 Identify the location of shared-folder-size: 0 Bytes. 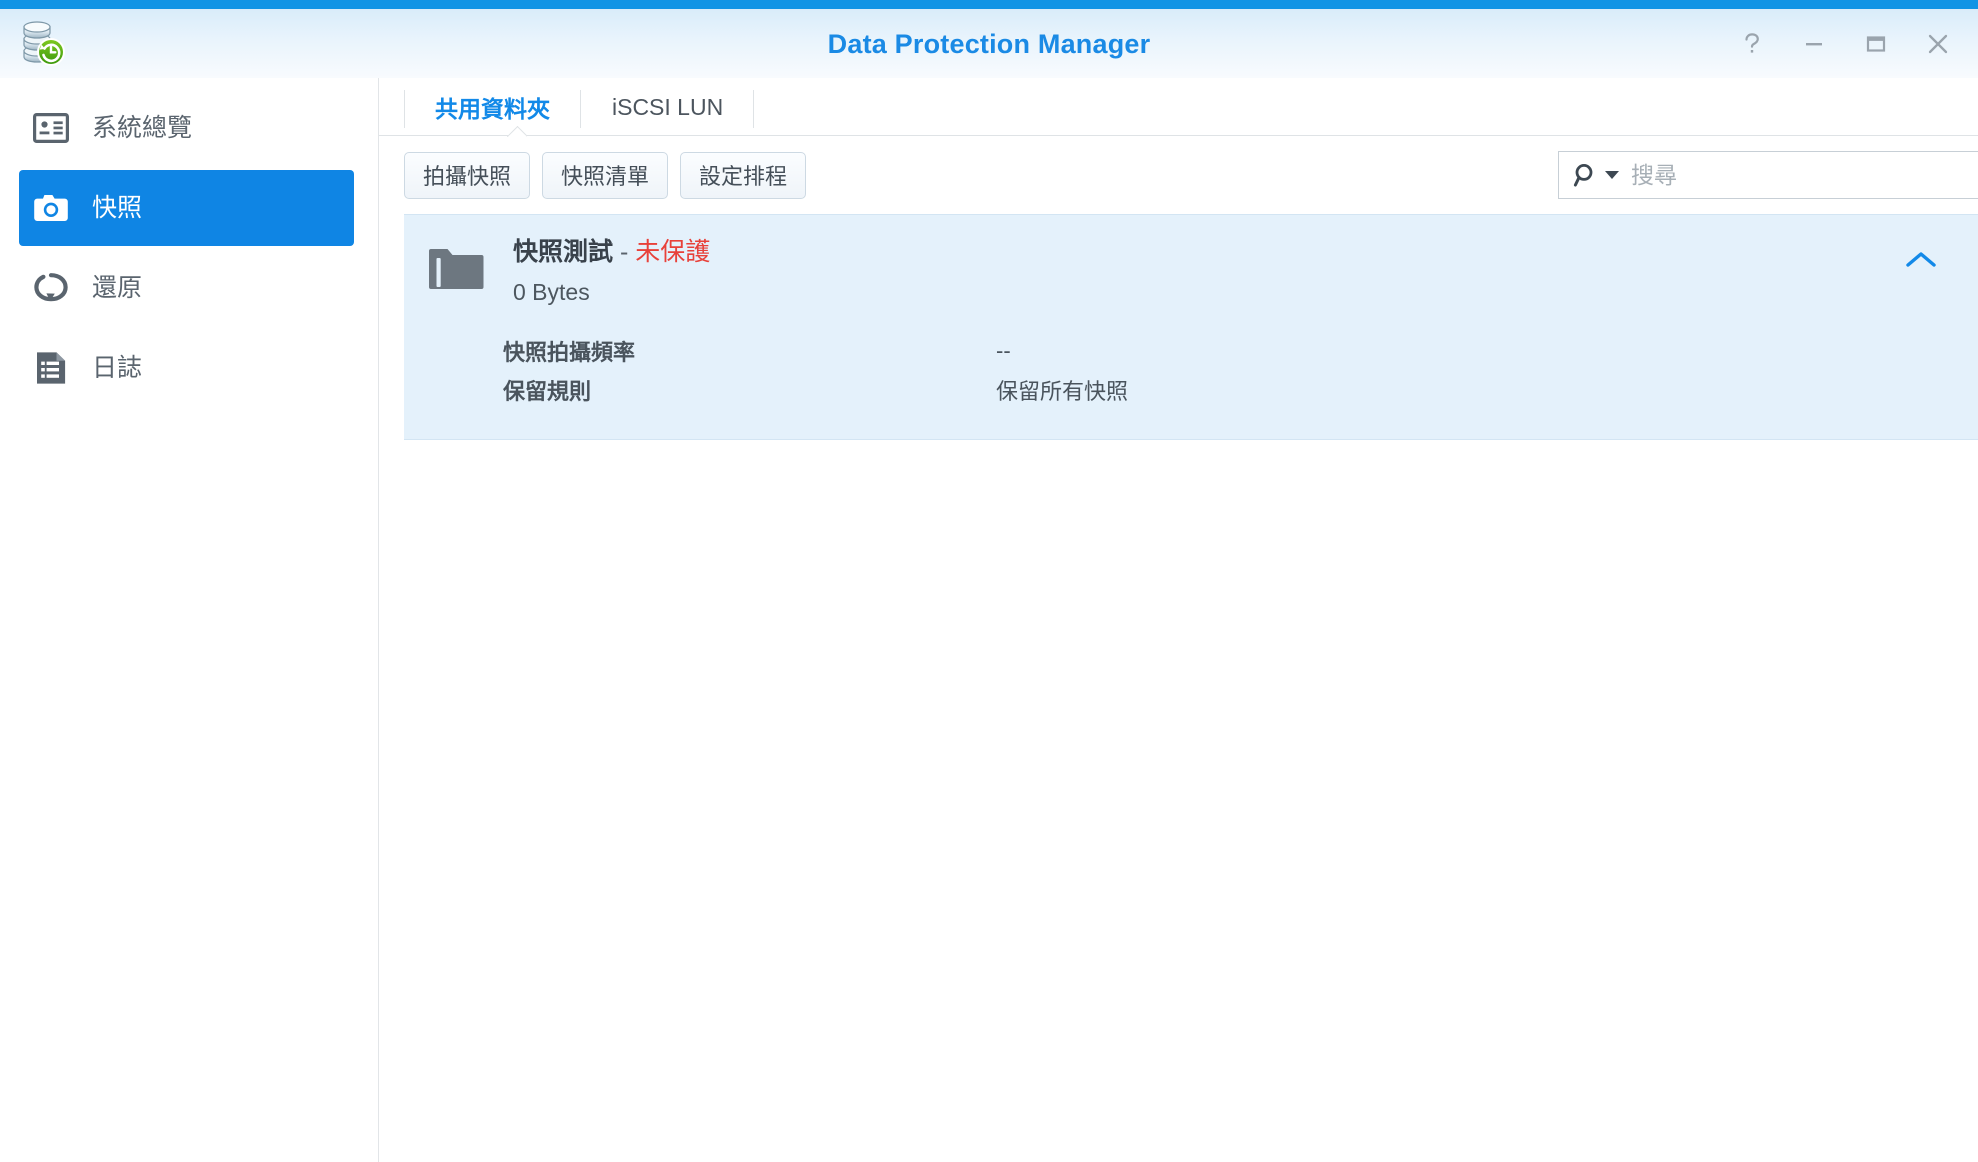
(551, 292).